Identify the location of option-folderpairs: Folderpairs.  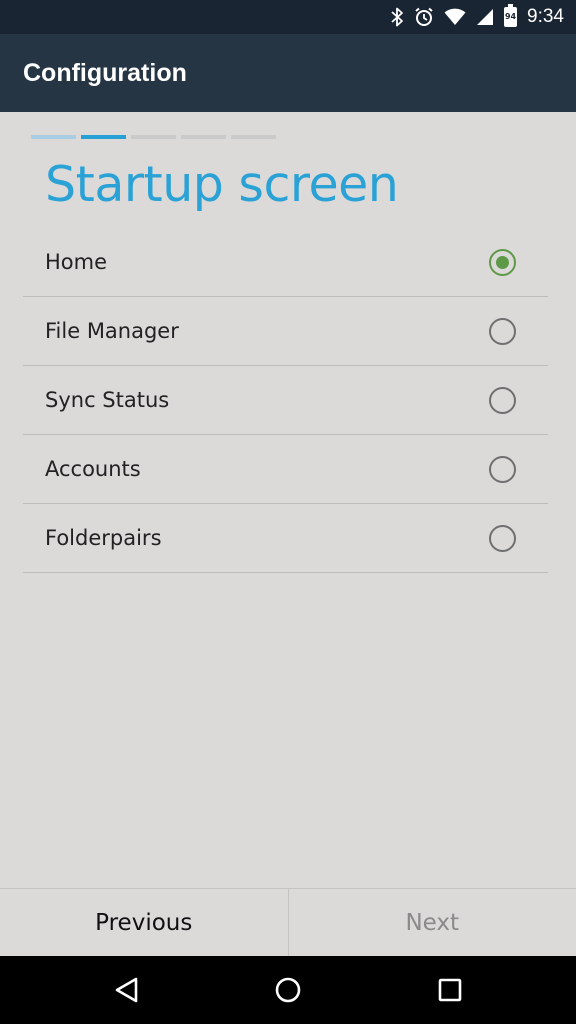
(285, 538).